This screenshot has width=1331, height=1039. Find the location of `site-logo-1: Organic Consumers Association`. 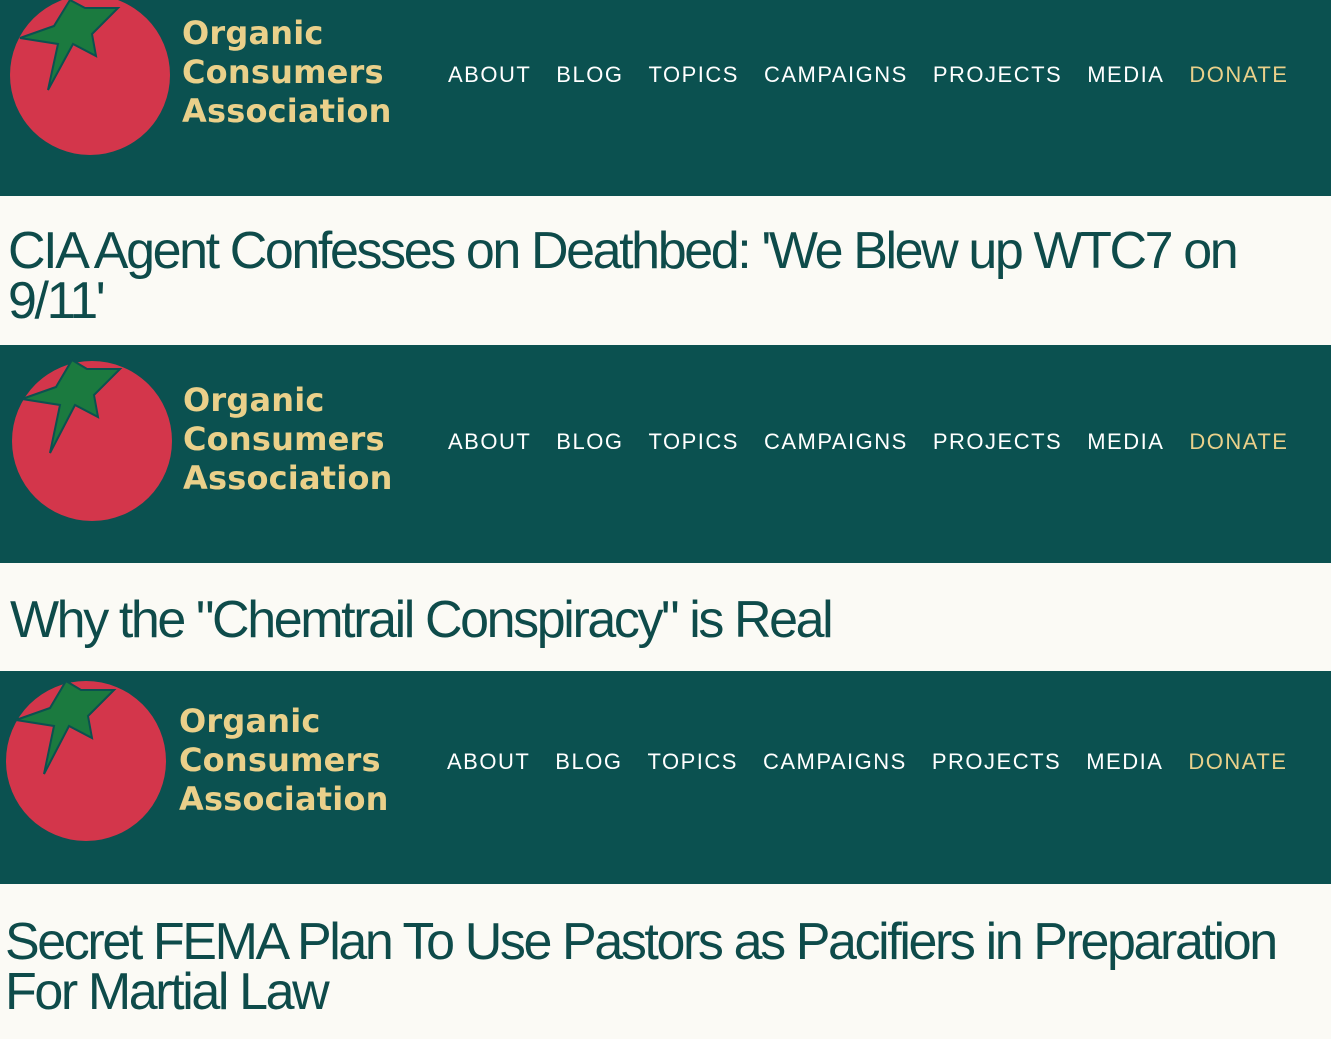

site-logo-1: Organic Consumers Association is located at coordinates (195, 98).